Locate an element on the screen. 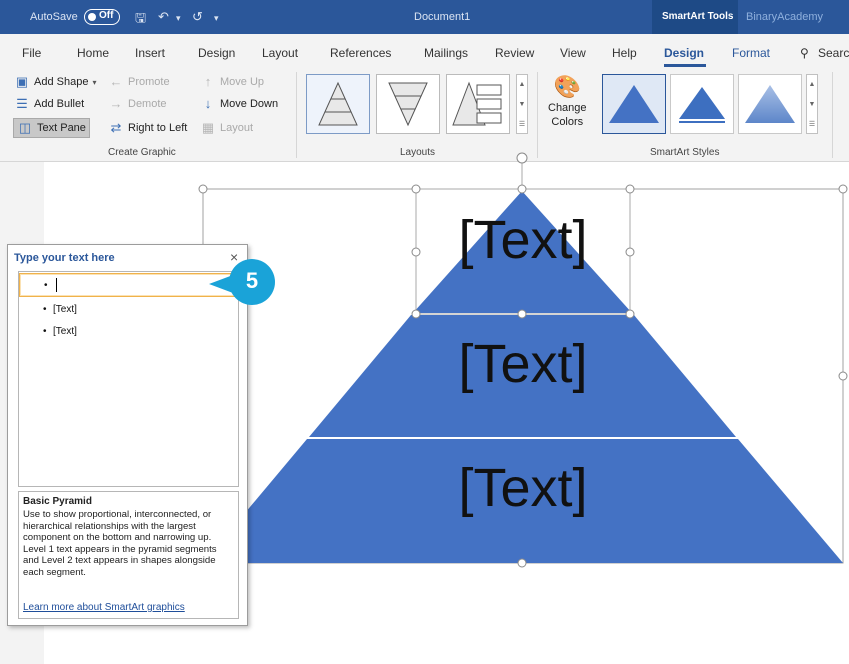 This screenshot has width=849, height=664. text-cursor is located at coordinates (56, 285).